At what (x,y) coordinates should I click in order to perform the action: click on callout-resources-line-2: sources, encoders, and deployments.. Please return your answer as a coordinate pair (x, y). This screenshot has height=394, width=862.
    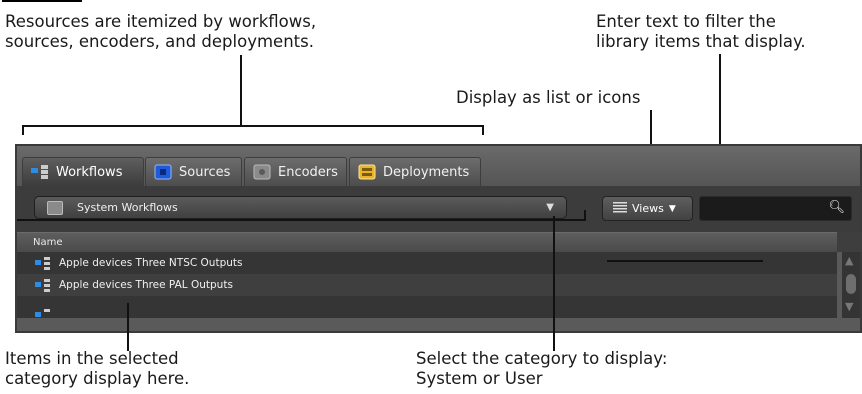
    Looking at the image, I should click on (159, 41).